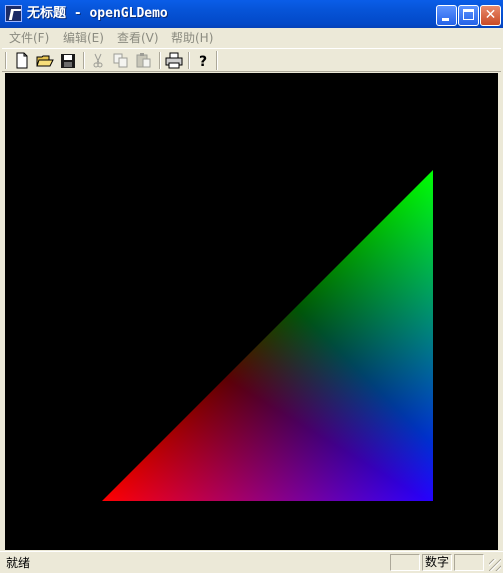 Image resolution: width=503 pixels, height=573 pixels. I want to click on minimize-icon, so click(445, 19).